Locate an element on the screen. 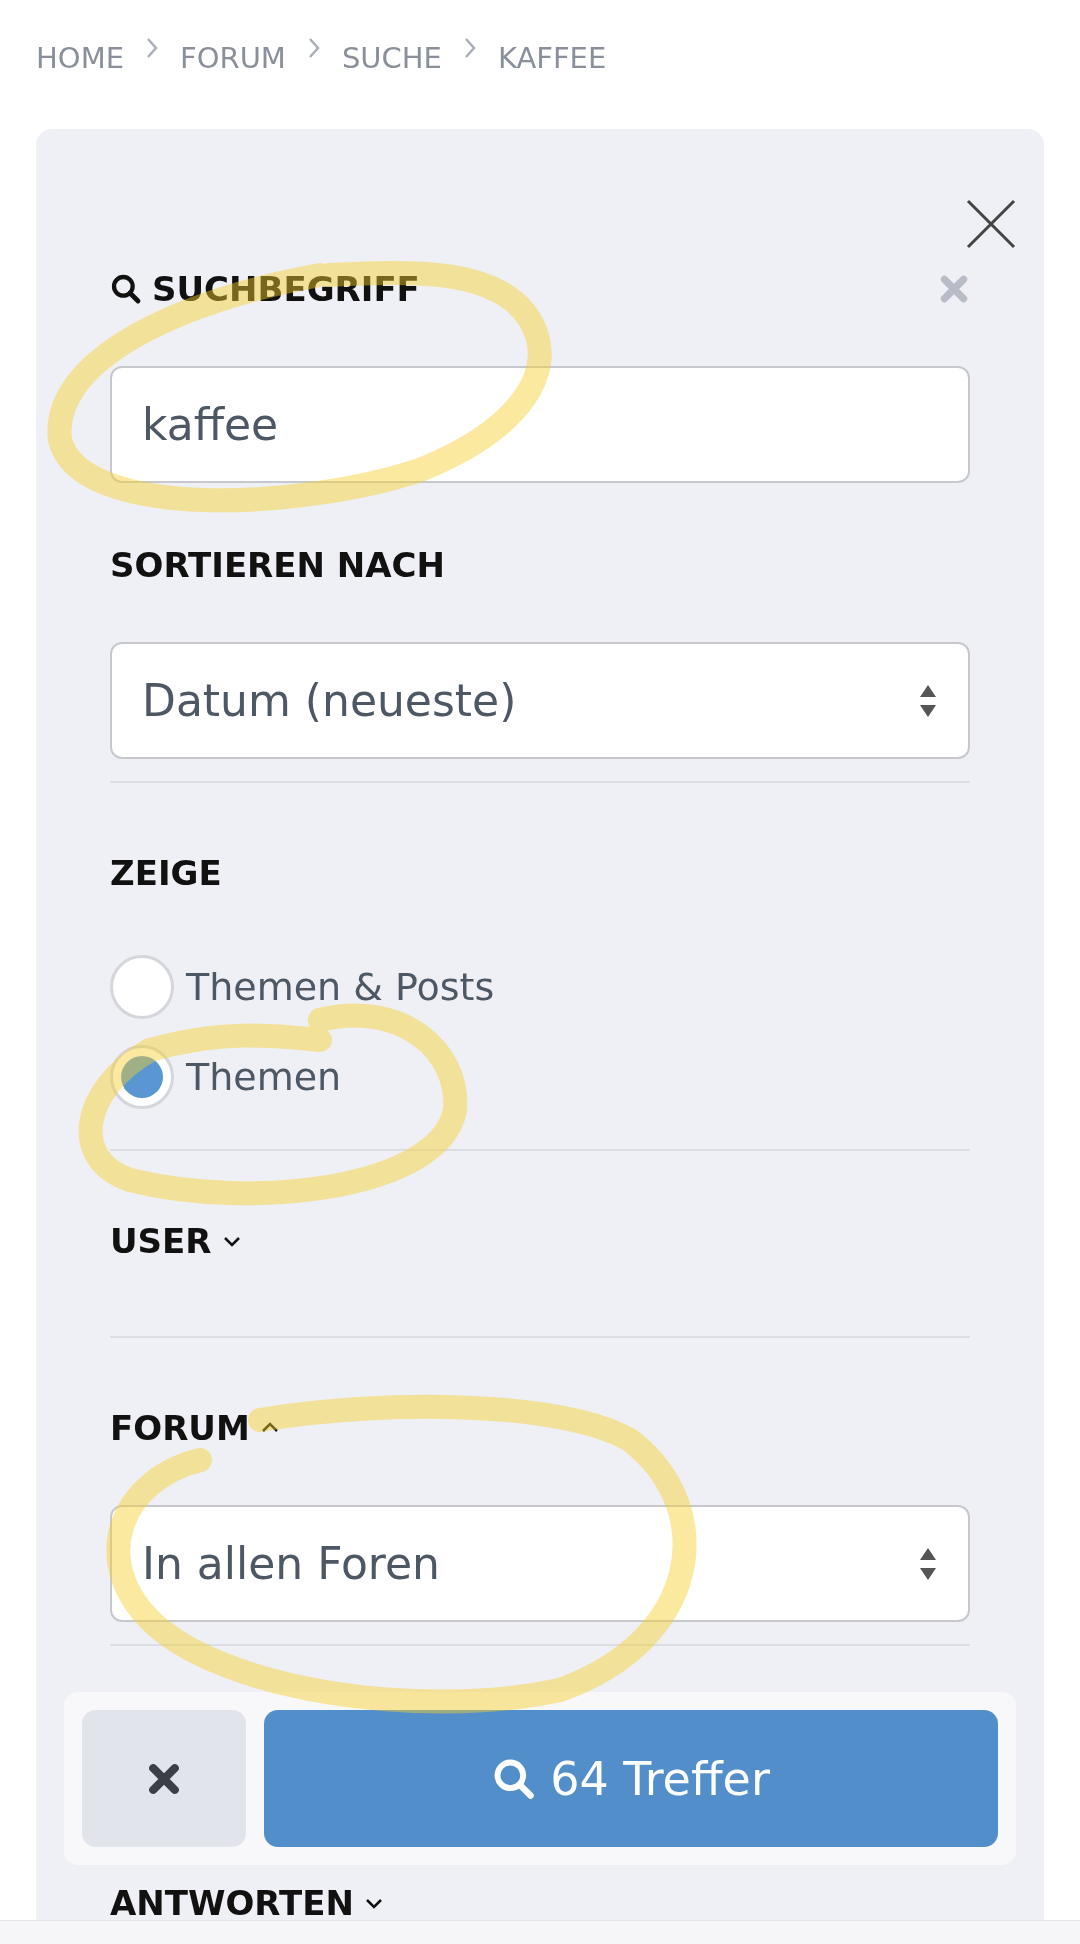 The width and height of the screenshot is (1080, 1944). field-label: ZEIGE is located at coordinates (166, 873).